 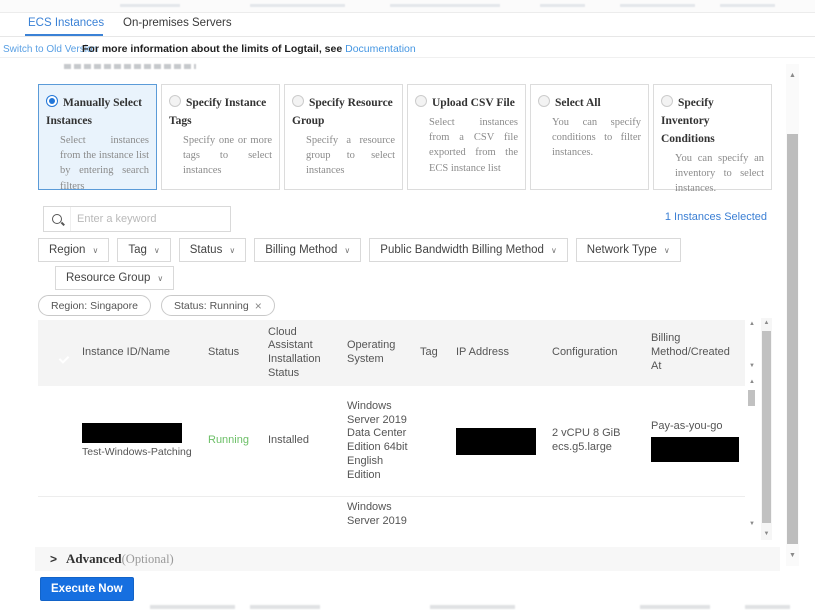 What do you see at coordinates (228, 440) in the screenshot?
I see `status-running-text: Running` at bounding box center [228, 440].